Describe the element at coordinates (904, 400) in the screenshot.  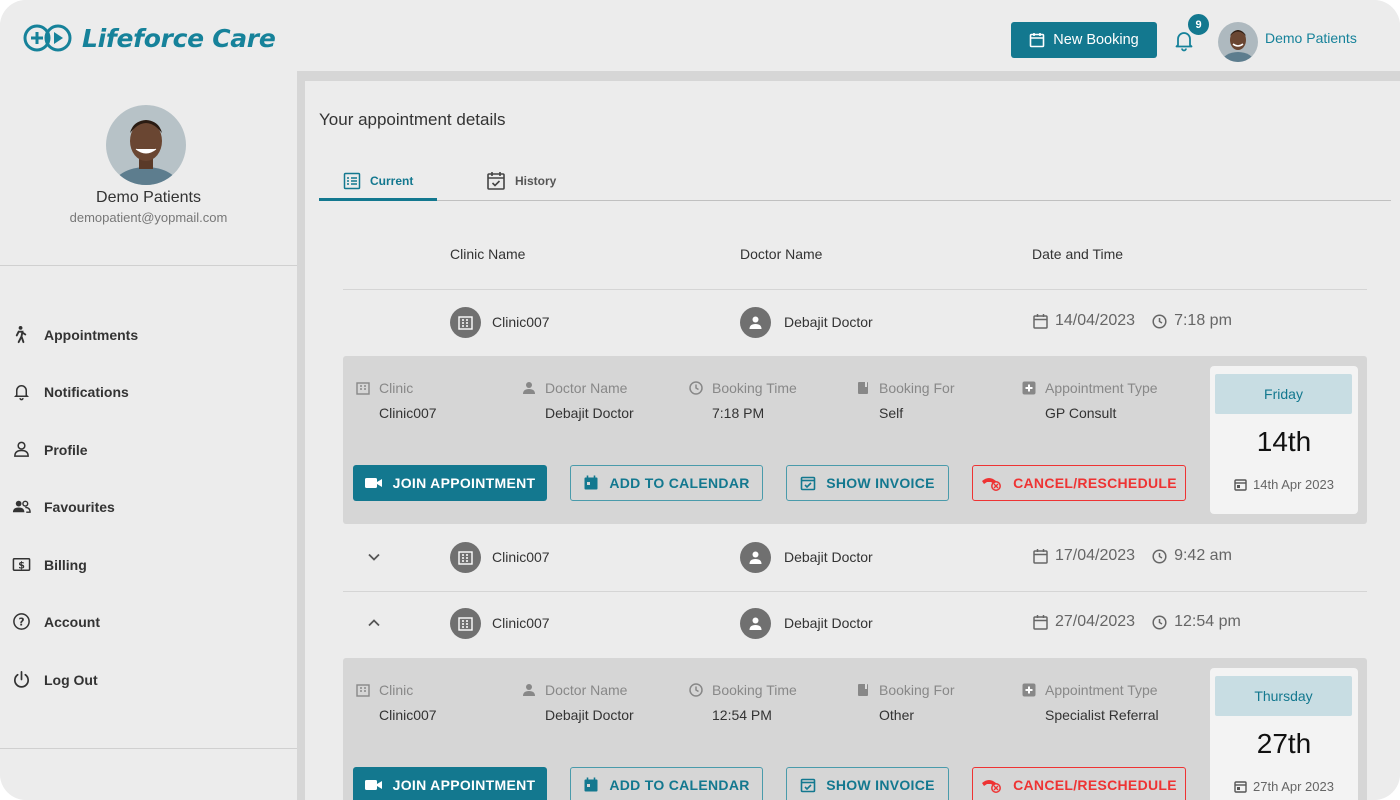
I see `detail-booking-for: Booking For Self` at that location.